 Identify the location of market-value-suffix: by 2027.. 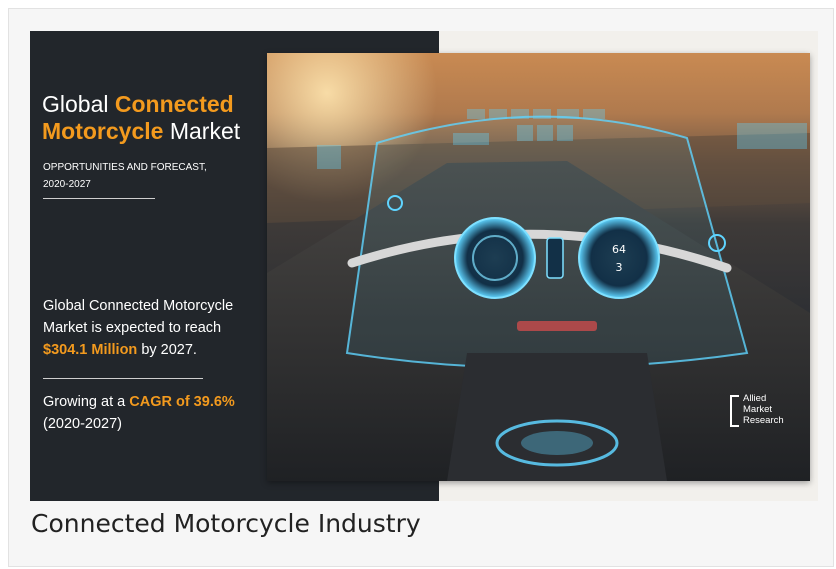
(167, 350).